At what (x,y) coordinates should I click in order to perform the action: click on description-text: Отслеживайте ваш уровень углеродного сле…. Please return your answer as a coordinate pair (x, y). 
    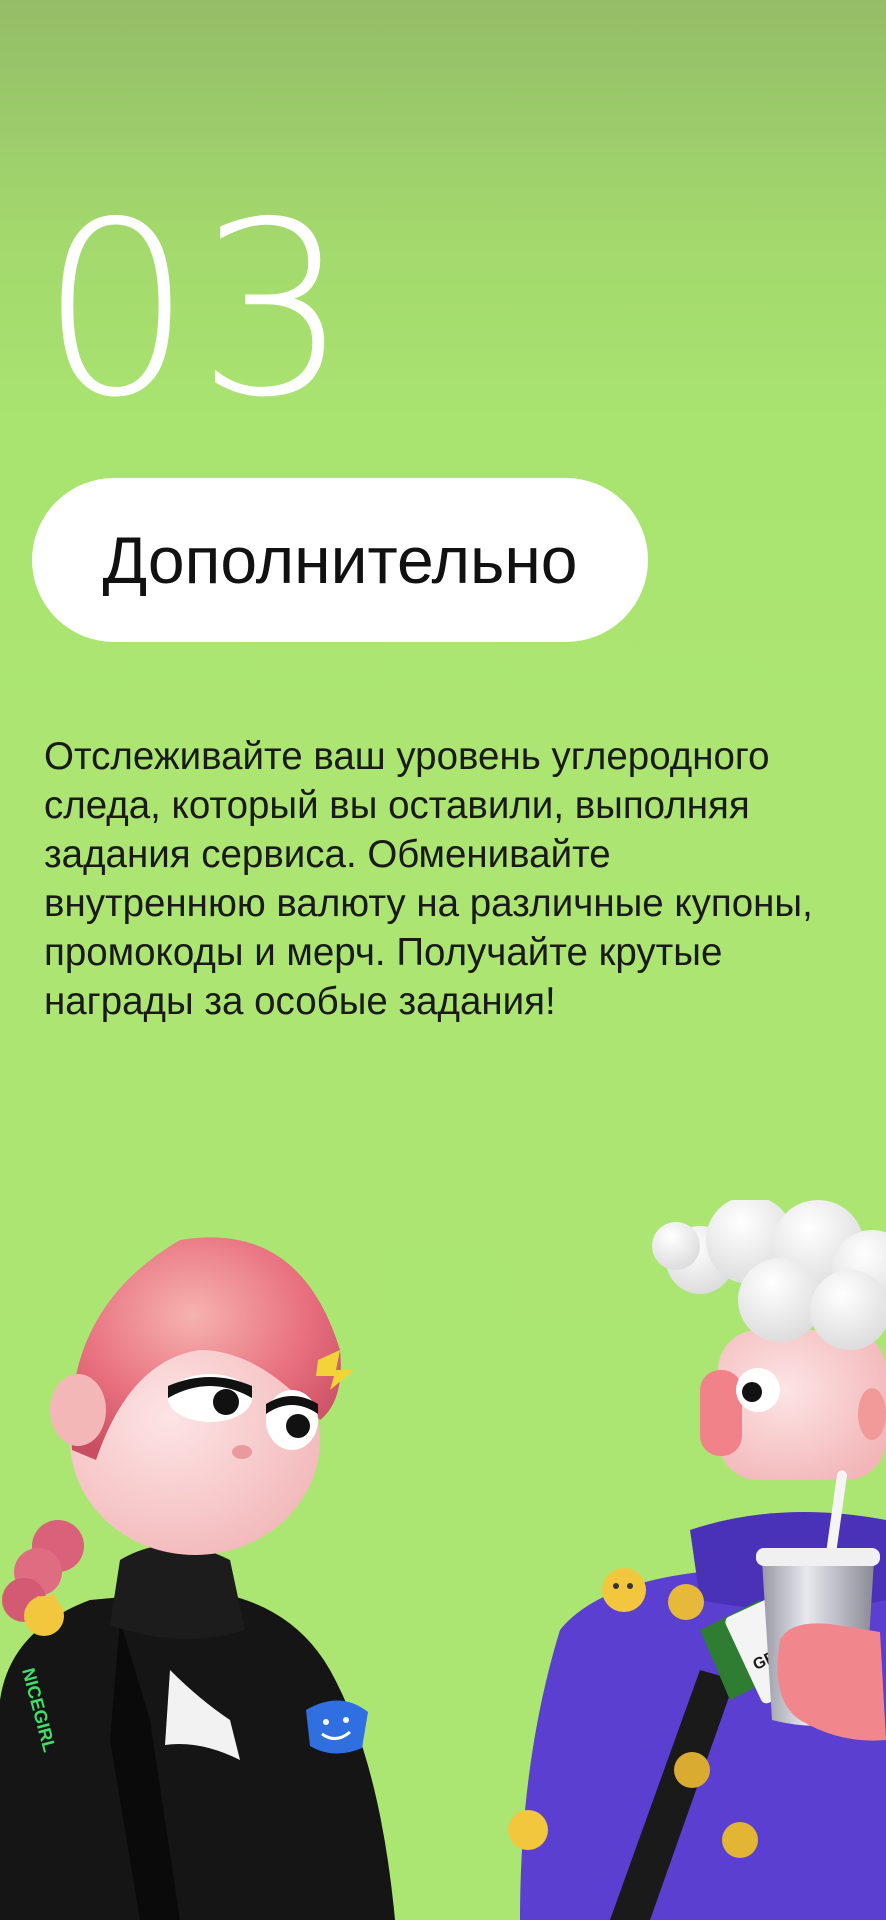
    Looking at the image, I should click on (428, 879).